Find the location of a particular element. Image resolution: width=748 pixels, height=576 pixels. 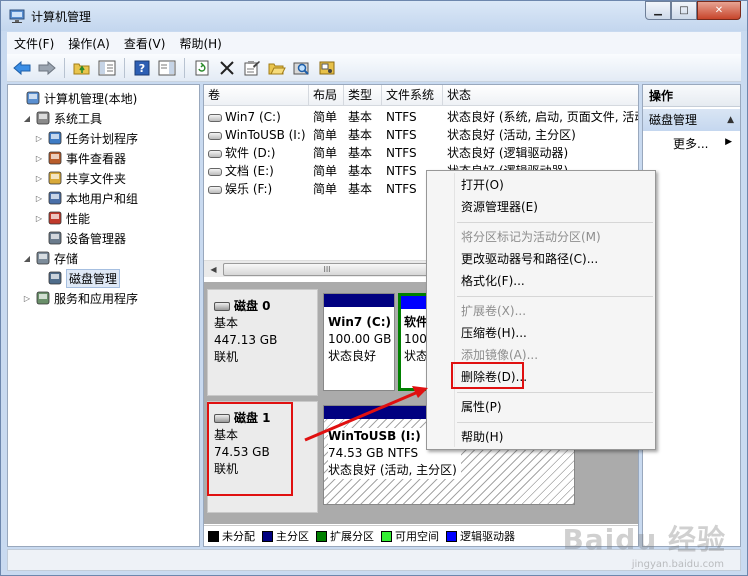

menu-separator is located at coordinates (555, 392).